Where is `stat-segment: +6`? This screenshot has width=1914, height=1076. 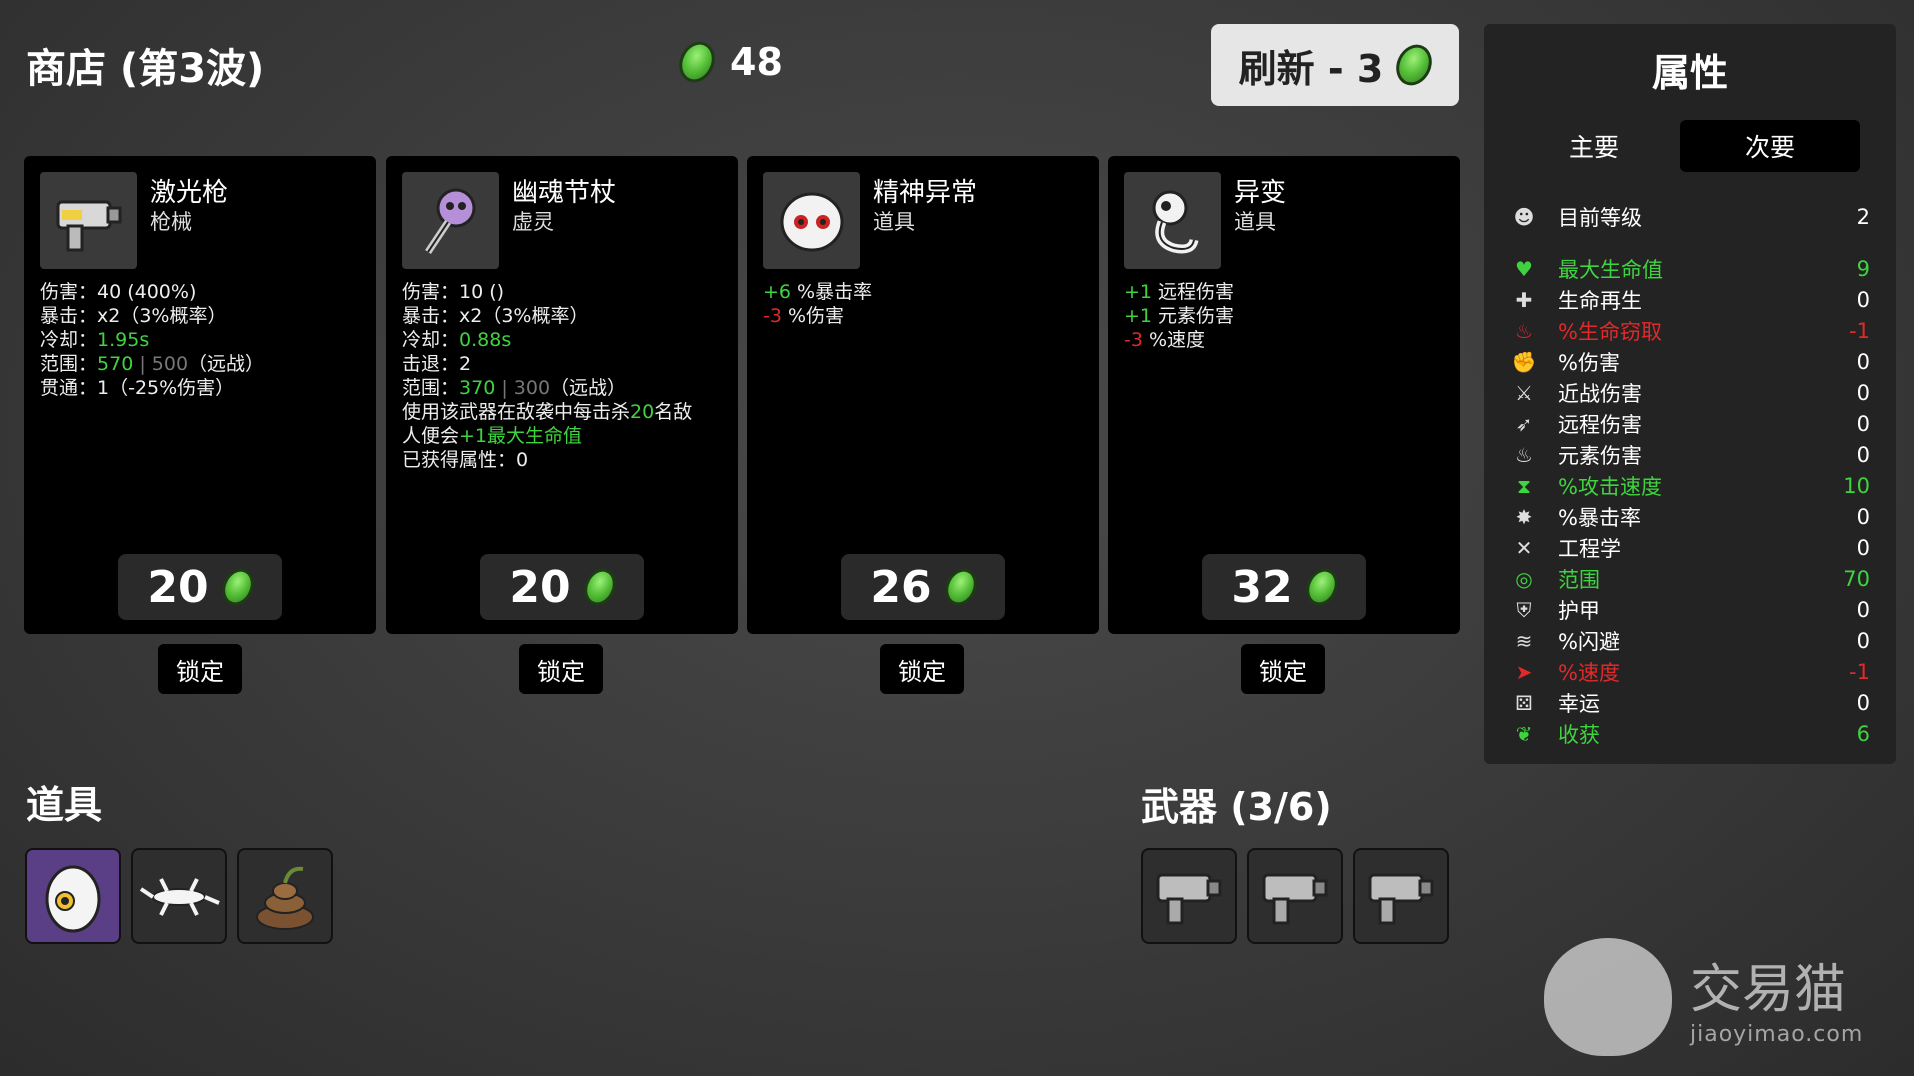 stat-segment: +6 is located at coordinates (777, 292).